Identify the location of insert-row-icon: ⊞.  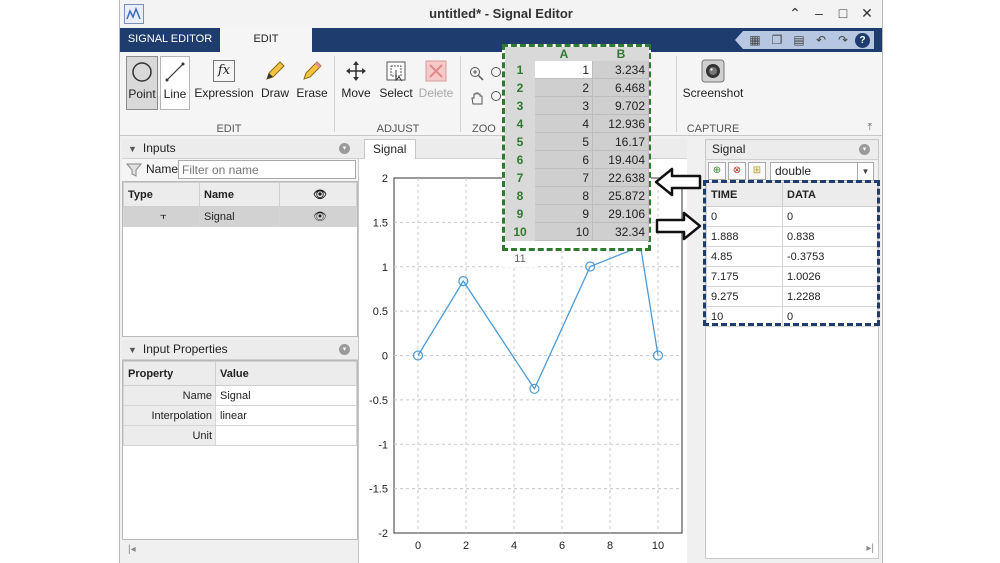
(757, 171).